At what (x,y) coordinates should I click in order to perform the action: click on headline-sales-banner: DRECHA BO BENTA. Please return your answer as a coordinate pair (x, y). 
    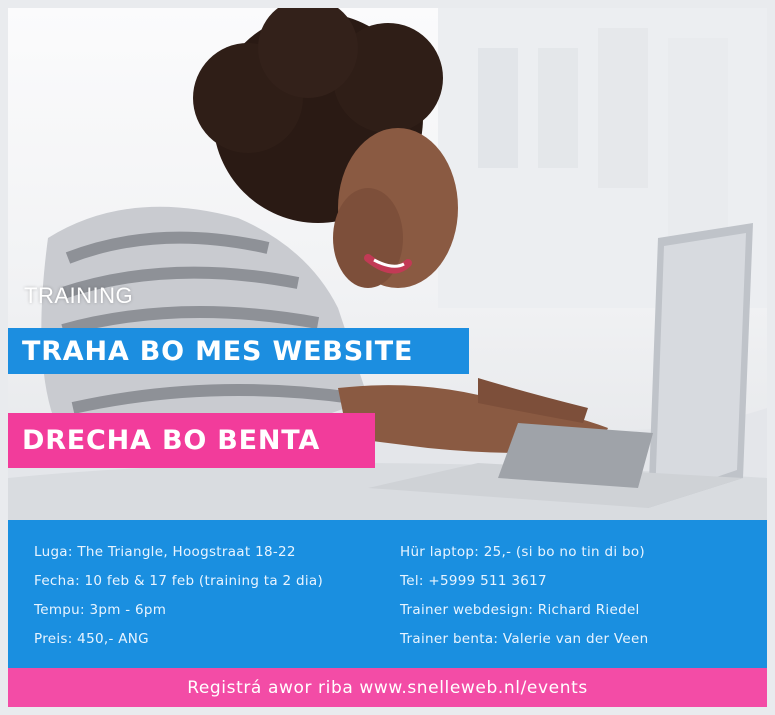
    Looking at the image, I should click on (191, 440).